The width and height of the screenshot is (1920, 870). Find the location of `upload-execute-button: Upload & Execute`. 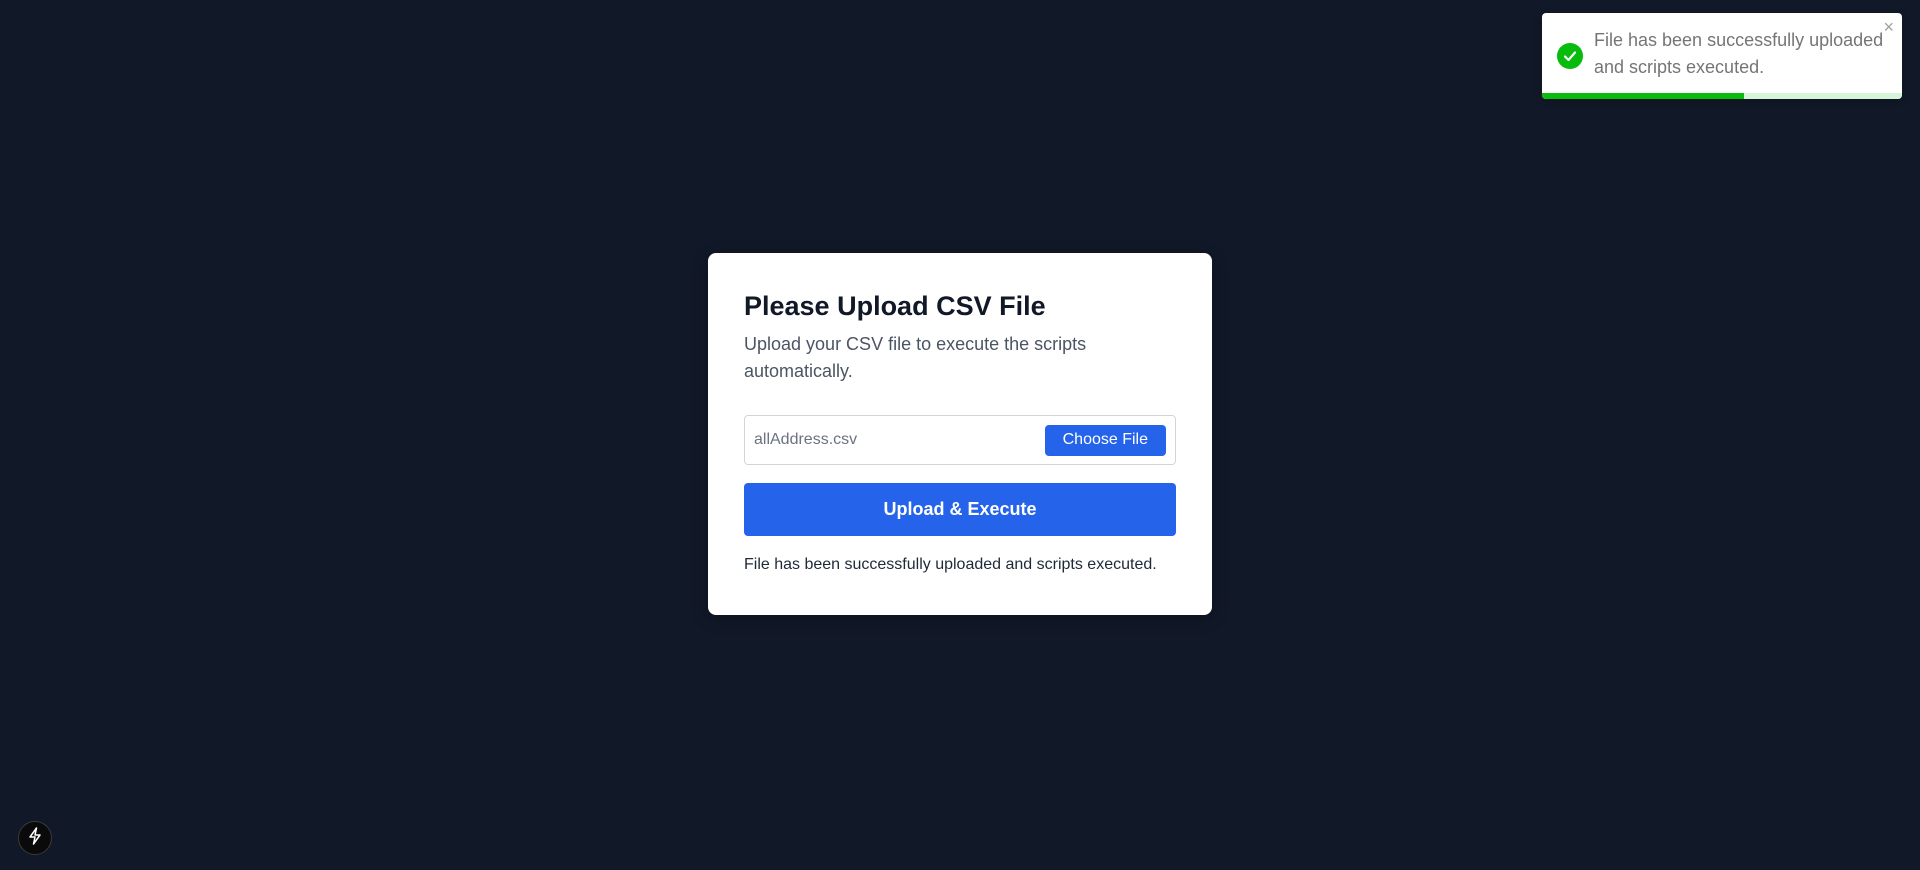

upload-execute-button: Upload & Execute is located at coordinates (960, 509).